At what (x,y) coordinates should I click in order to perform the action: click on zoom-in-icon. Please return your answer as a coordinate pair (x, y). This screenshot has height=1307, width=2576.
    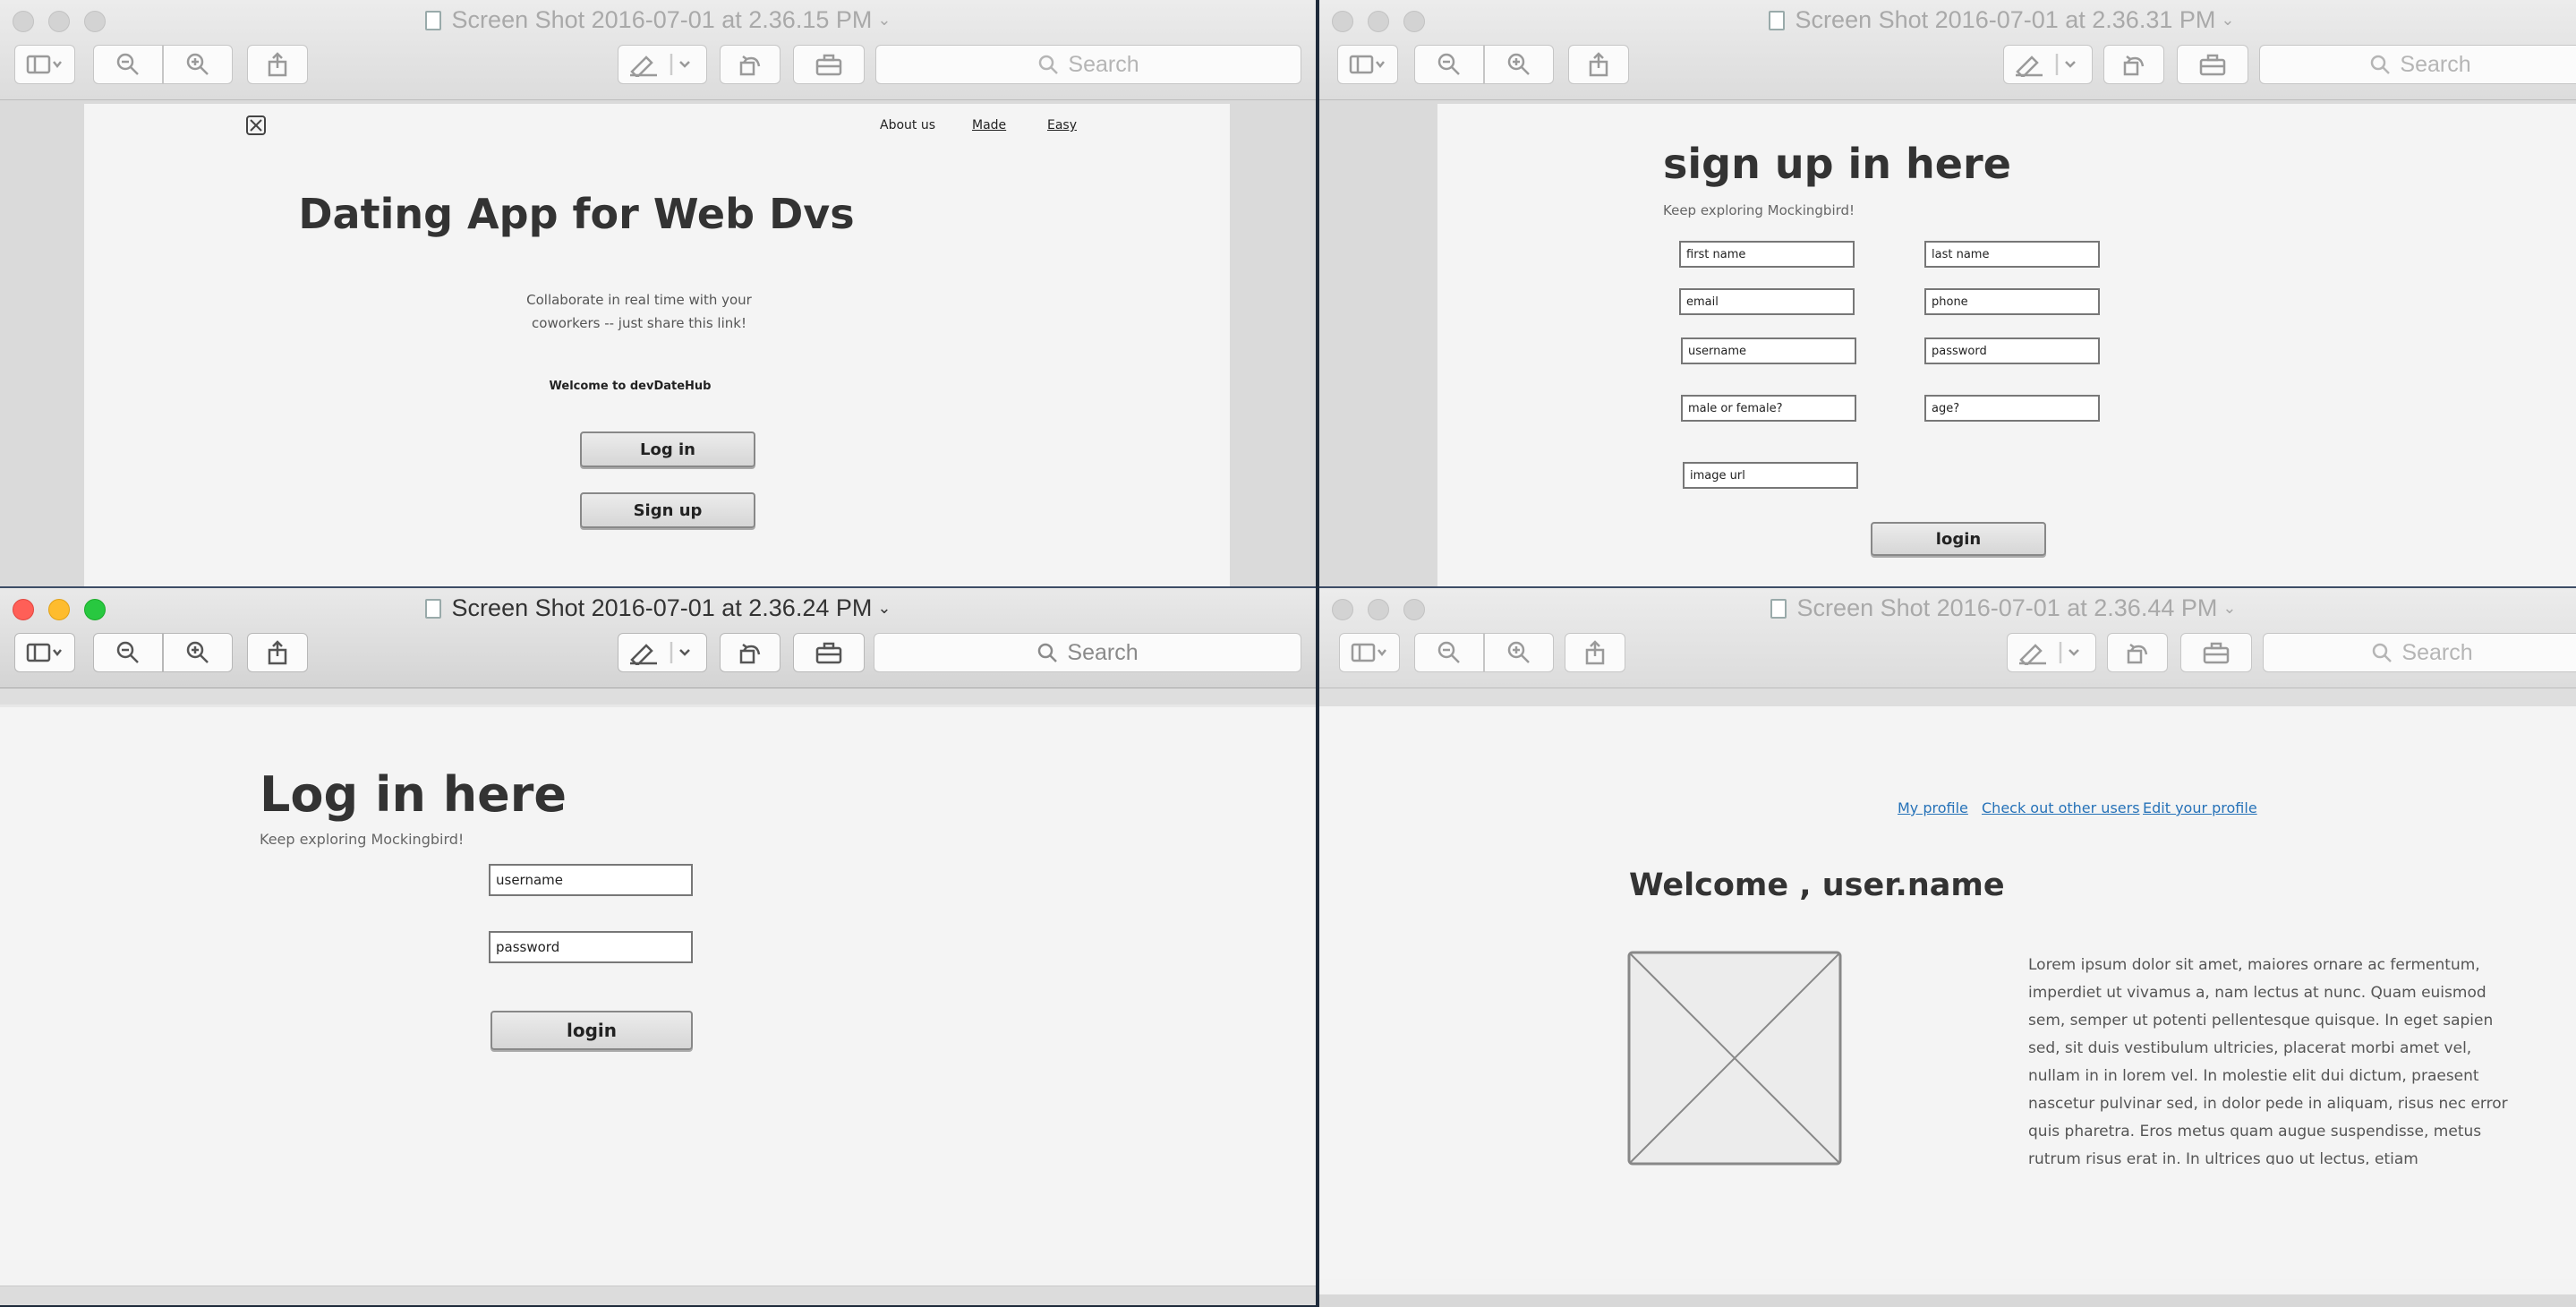
    Looking at the image, I should click on (197, 652).